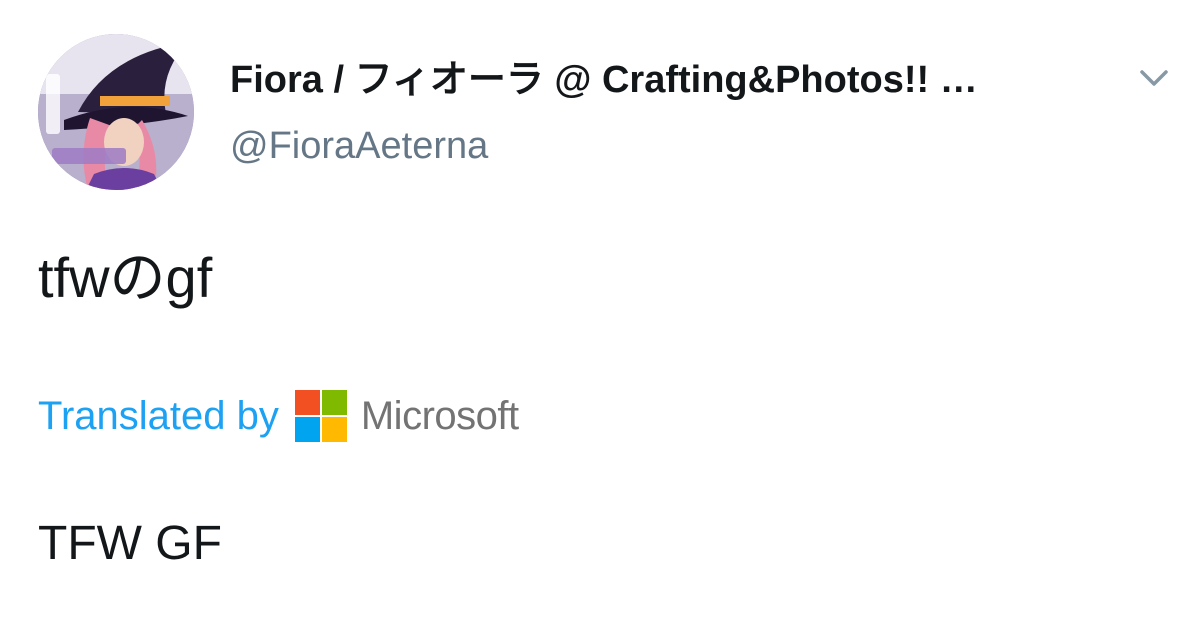  I want to click on ms-logo-green-square, so click(334, 402).